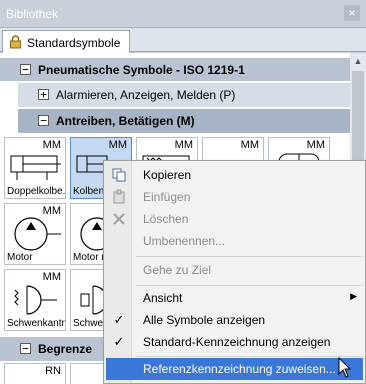 The width and height of the screenshot is (366, 384). I want to click on symbol-cell: RN, so click(35, 373).